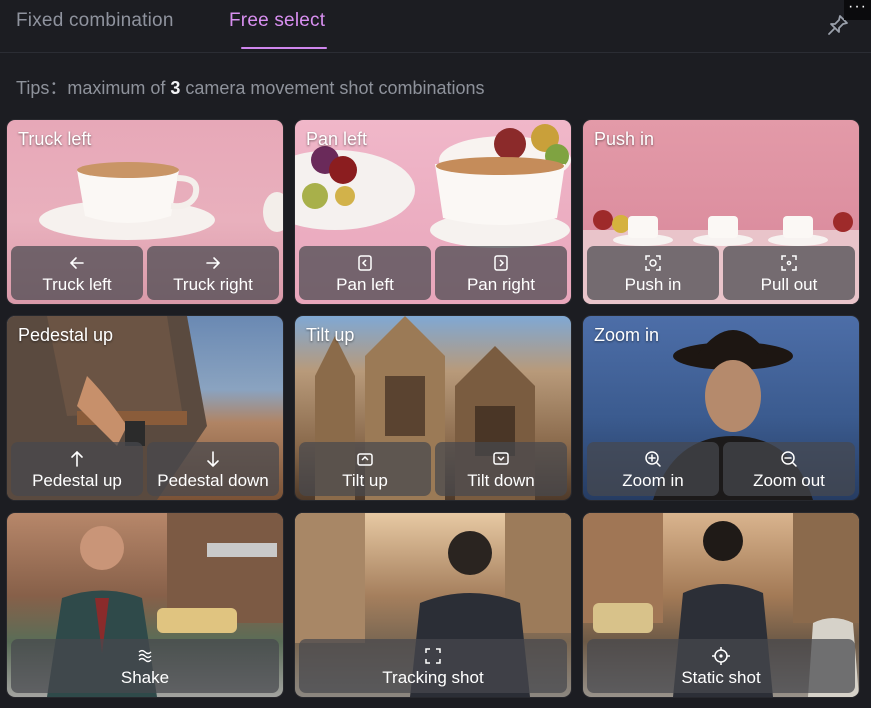 The image size is (871, 708). I want to click on card-static: Static shot, so click(721, 605).